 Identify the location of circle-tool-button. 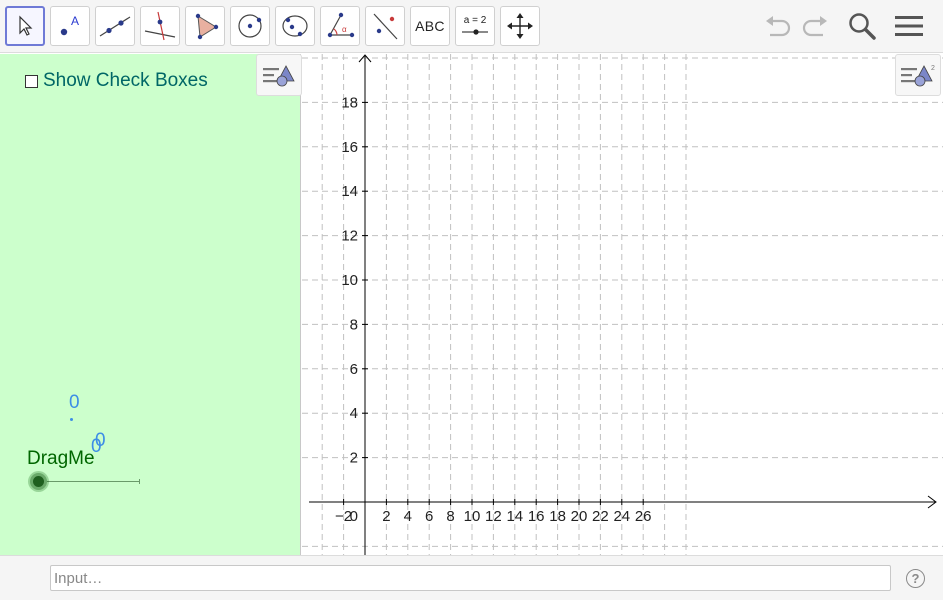
(250, 26).